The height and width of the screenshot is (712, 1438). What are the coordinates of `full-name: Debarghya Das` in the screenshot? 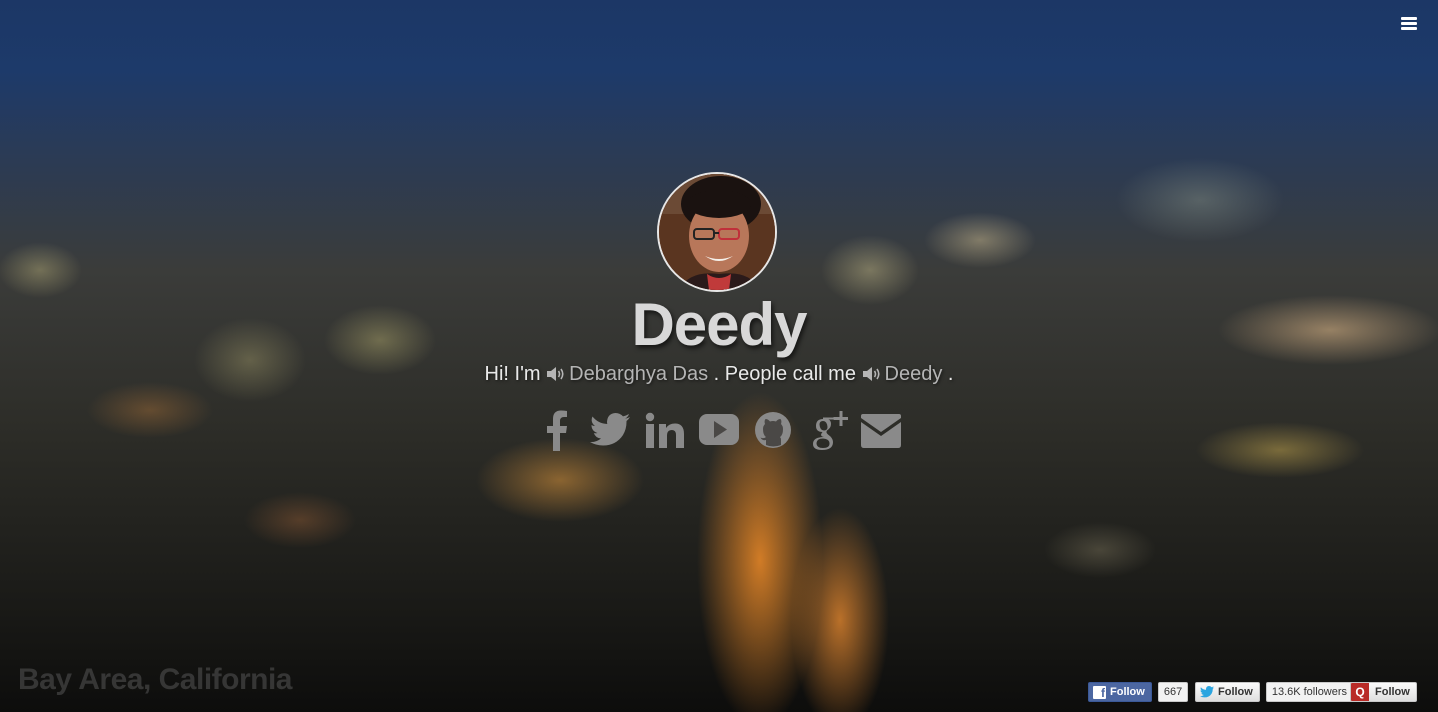 It's located at (639, 374).